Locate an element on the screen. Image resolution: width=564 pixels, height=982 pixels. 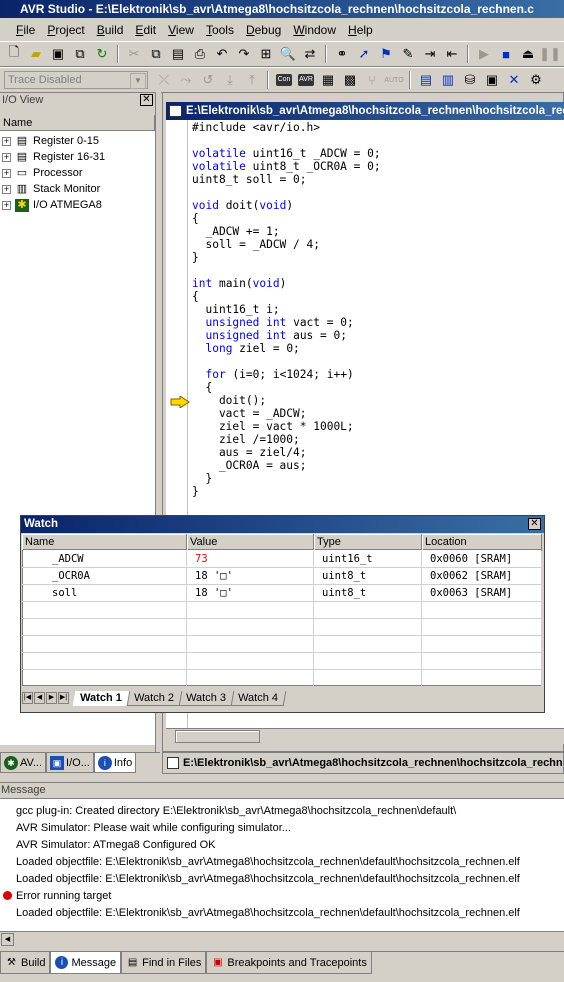
menu-project: Project is located at coordinates (65, 30).